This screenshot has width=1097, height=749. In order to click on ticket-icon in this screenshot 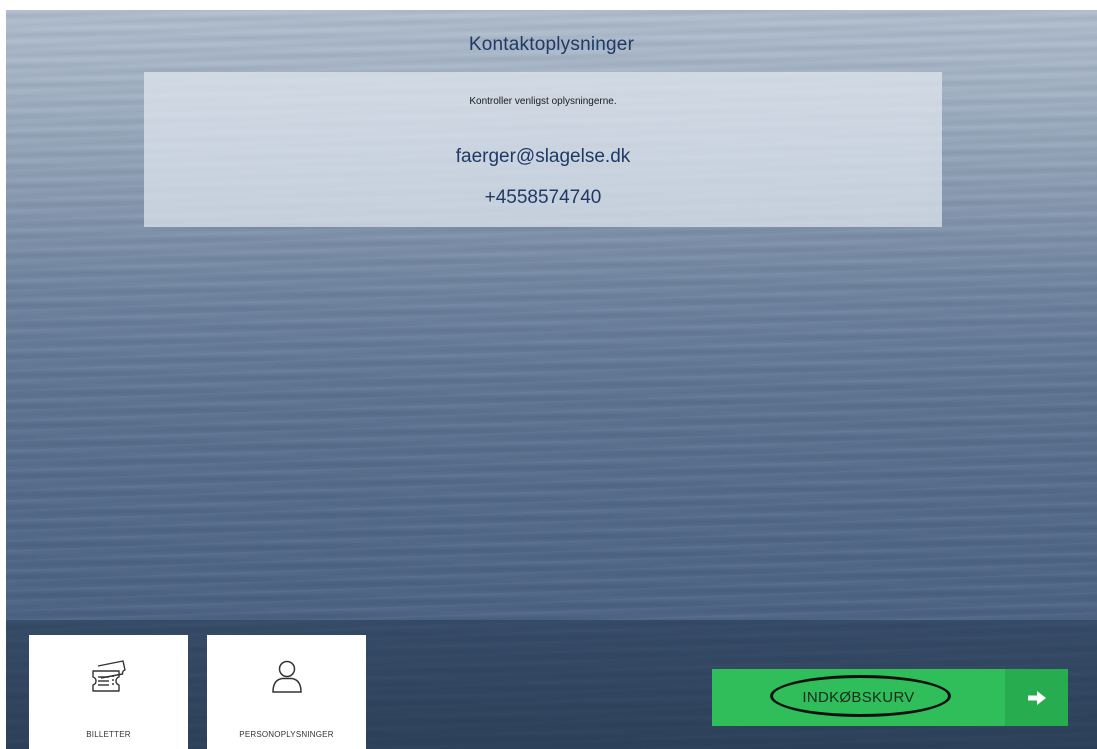, I will do `click(108, 677)`.